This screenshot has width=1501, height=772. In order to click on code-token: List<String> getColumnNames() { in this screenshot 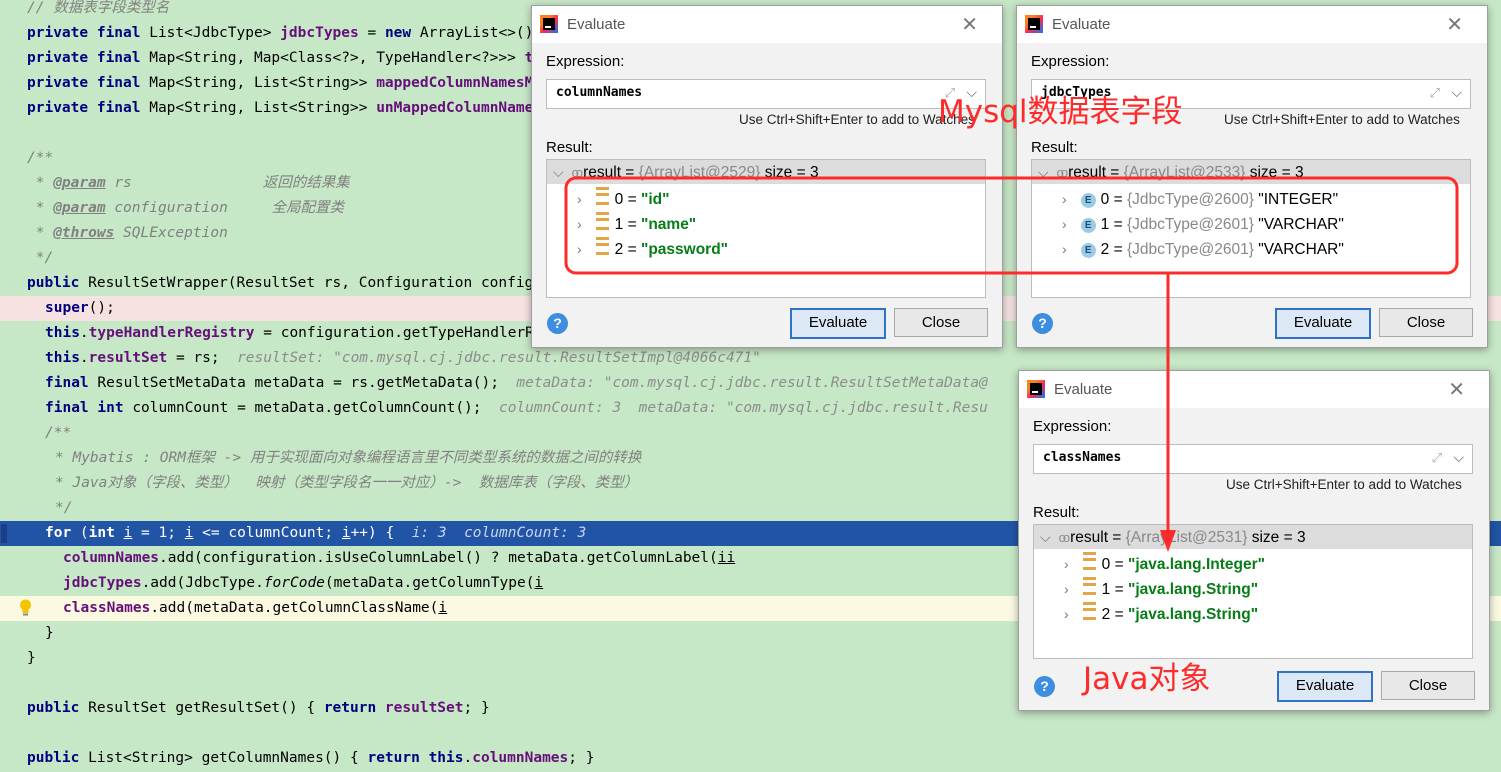, I will do `click(228, 758)`.